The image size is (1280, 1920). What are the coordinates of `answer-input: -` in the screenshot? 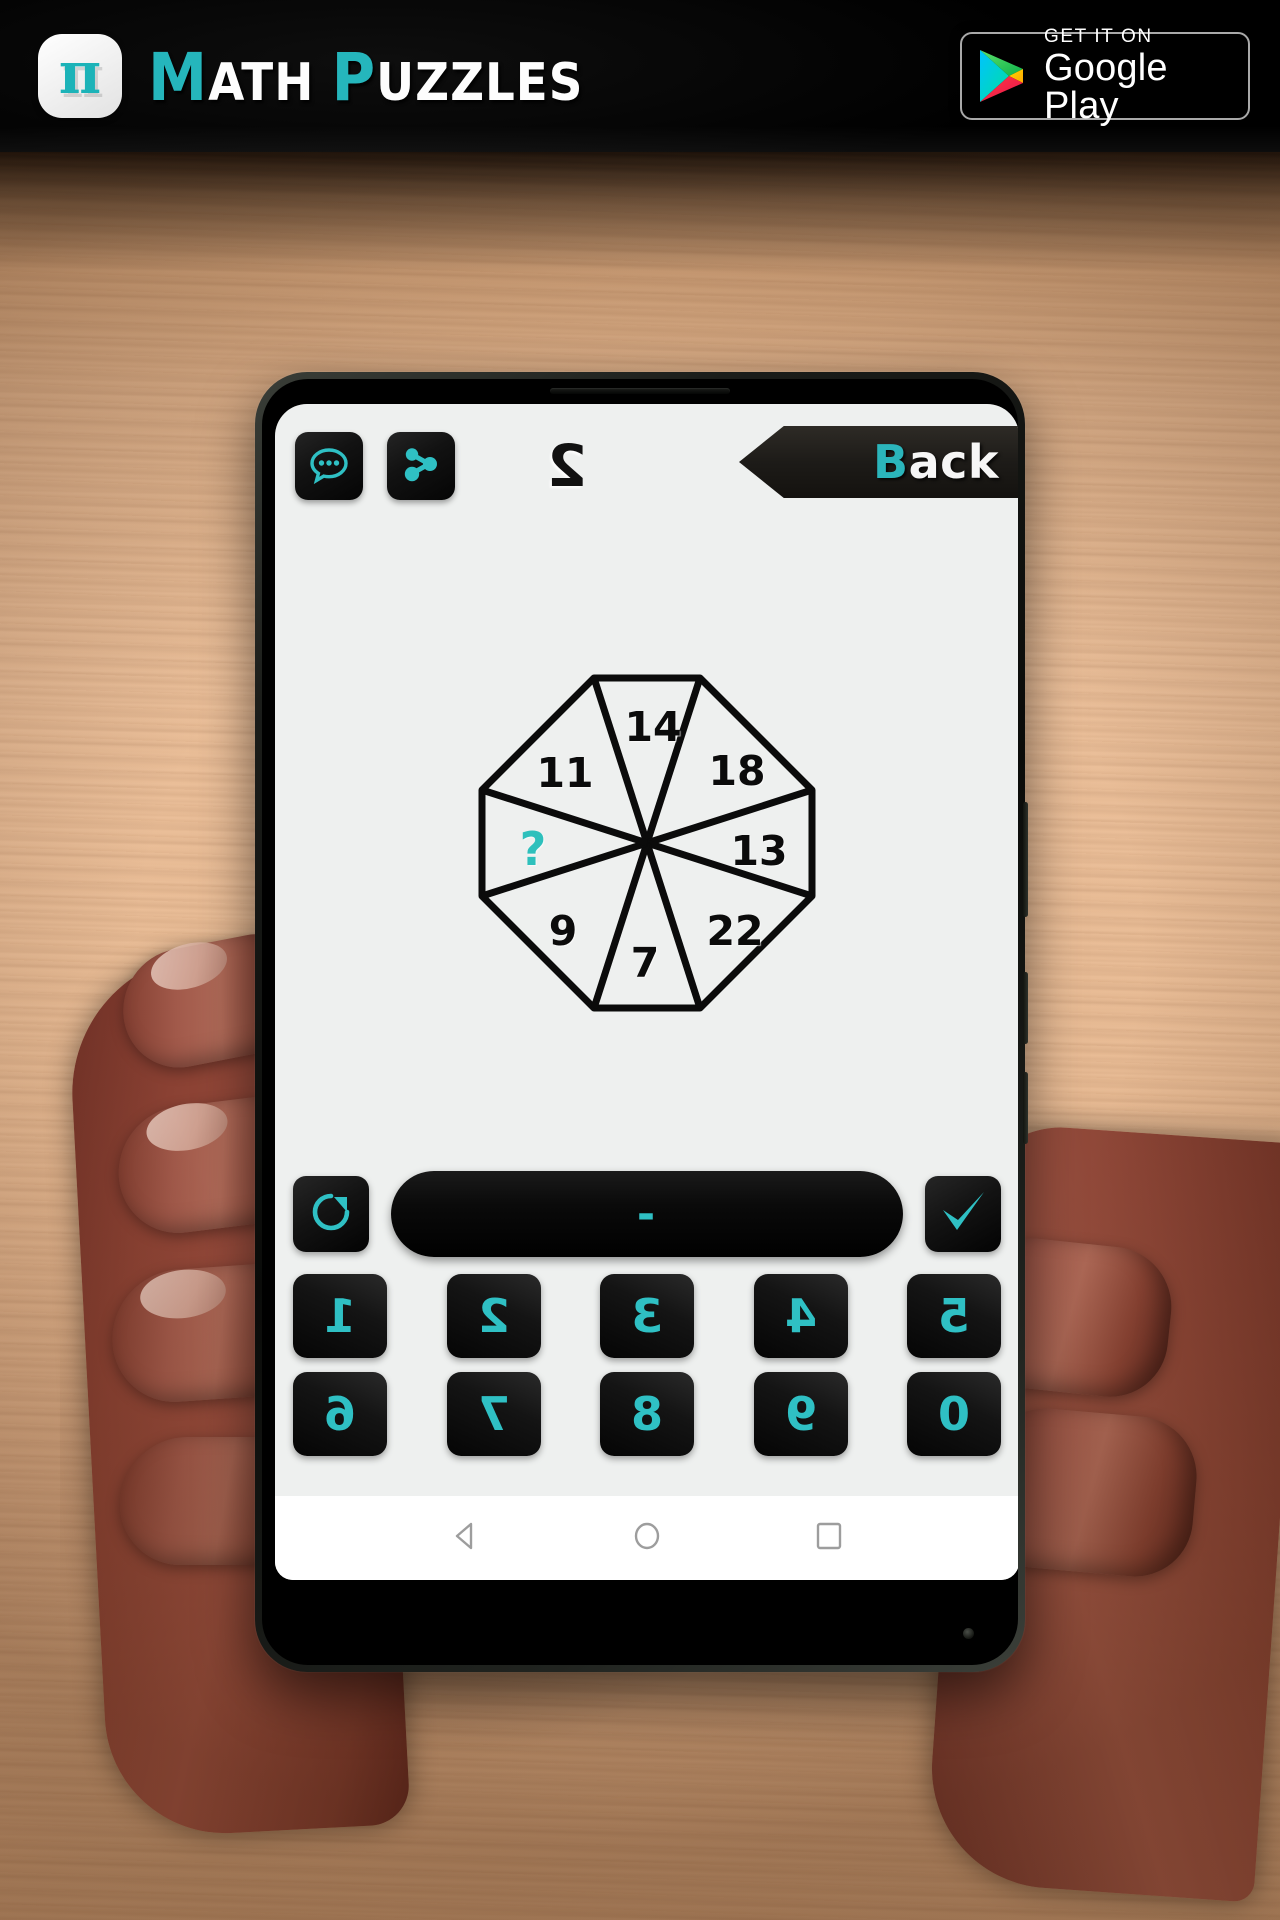 It's located at (647, 1214).